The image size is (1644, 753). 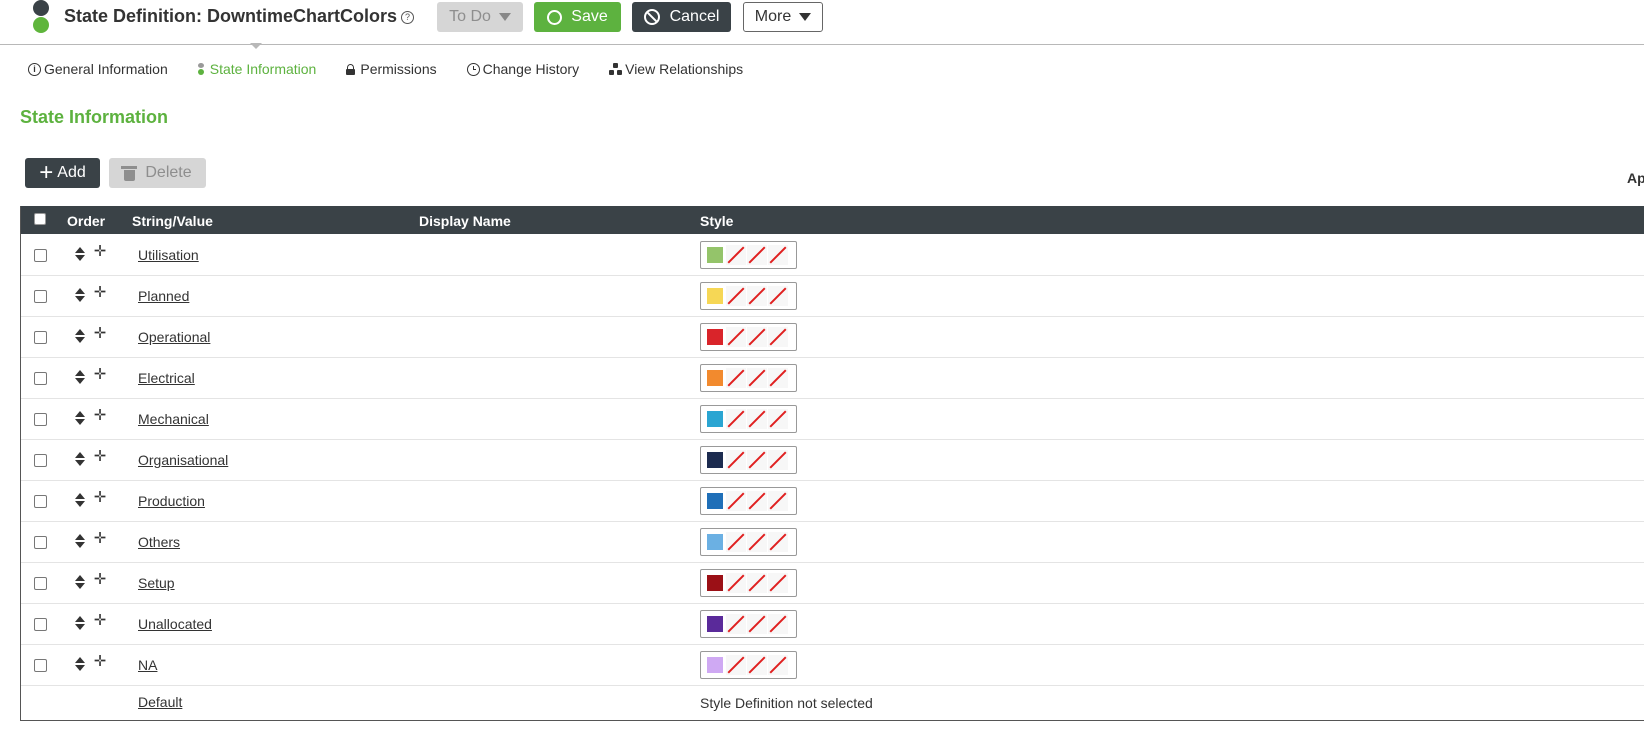 What do you see at coordinates (681, 17) in the screenshot?
I see `cancel-button: Cancel` at bounding box center [681, 17].